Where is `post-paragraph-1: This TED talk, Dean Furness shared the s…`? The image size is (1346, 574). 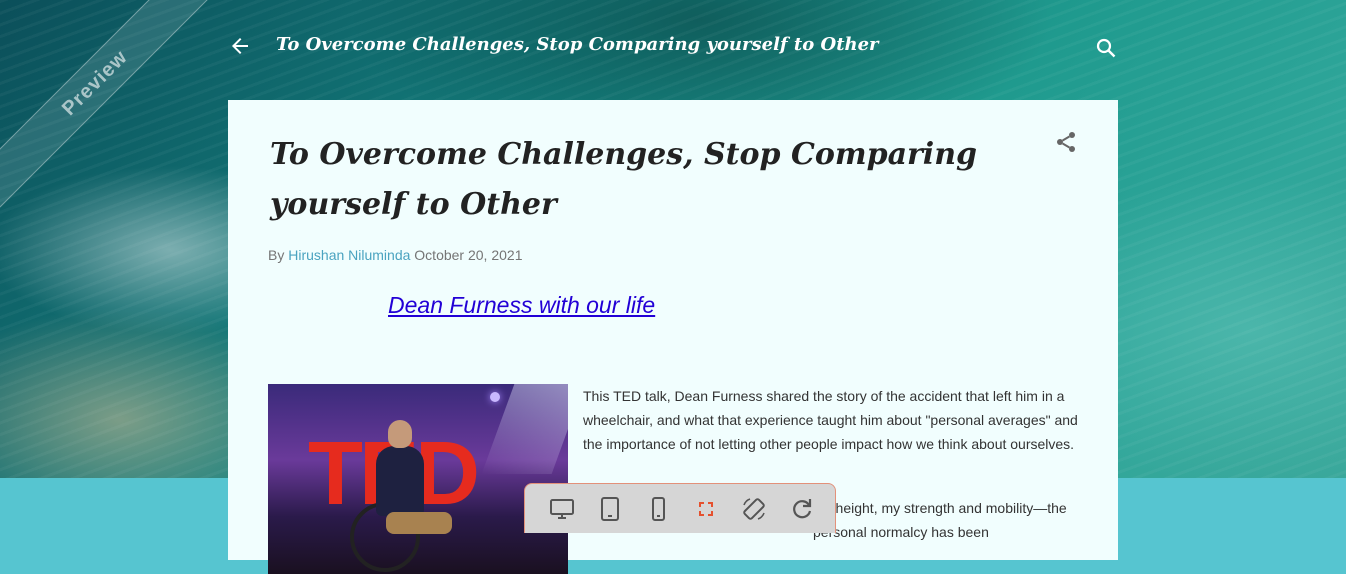 post-paragraph-1: This TED talk, Dean Furness shared the s… is located at coordinates (830, 420).